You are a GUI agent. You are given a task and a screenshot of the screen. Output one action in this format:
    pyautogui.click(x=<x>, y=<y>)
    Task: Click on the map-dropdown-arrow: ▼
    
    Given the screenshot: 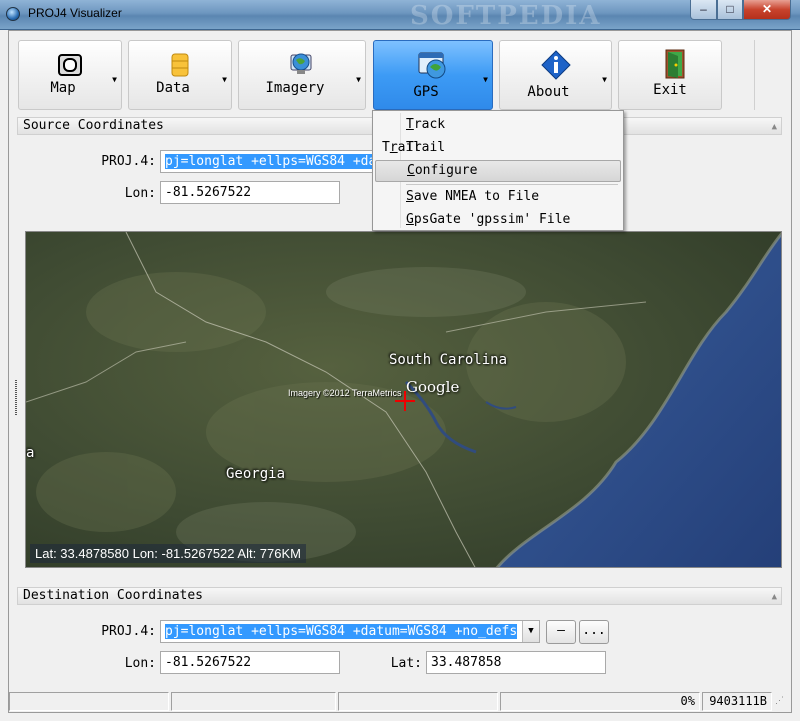 What is the action you would take?
    pyautogui.click(x=114, y=79)
    